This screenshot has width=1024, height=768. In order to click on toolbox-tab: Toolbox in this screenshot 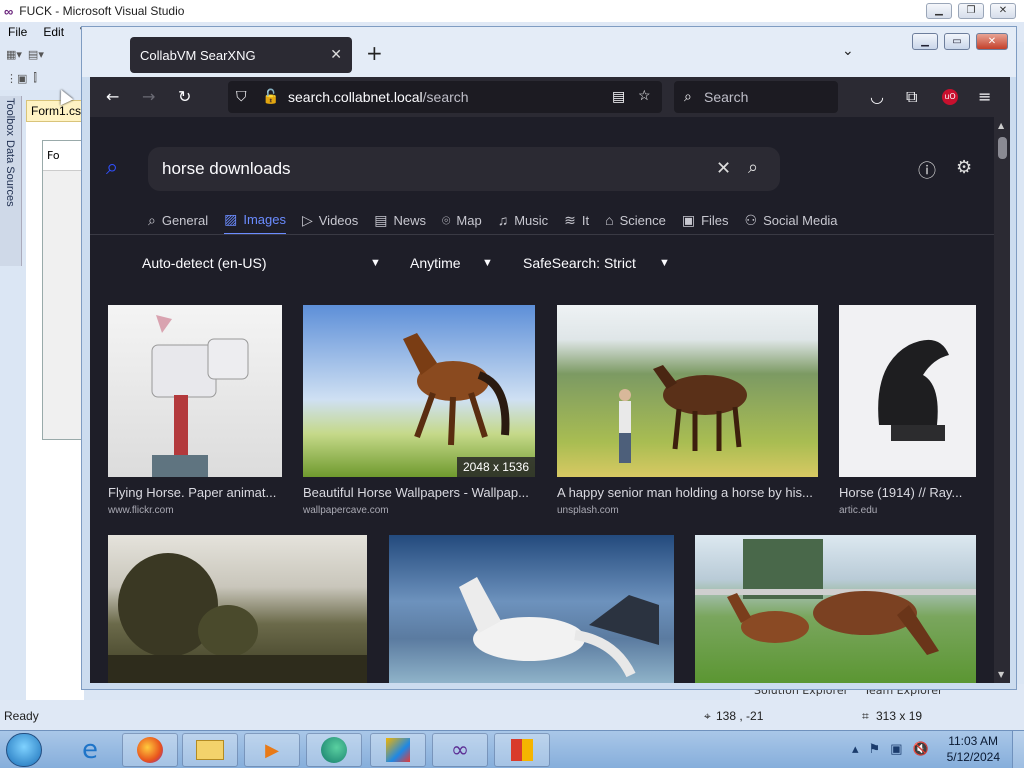, I will do `click(10, 117)`.